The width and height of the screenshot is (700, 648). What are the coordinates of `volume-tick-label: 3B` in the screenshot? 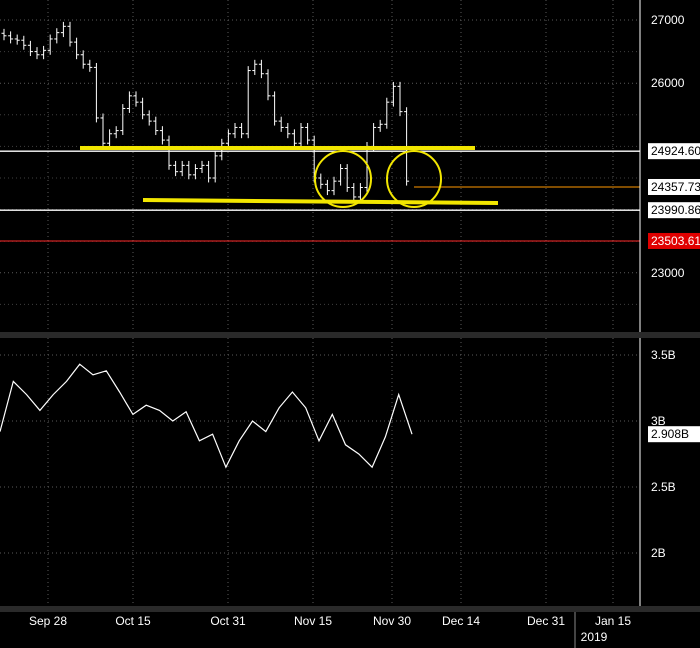 It's located at (658, 421).